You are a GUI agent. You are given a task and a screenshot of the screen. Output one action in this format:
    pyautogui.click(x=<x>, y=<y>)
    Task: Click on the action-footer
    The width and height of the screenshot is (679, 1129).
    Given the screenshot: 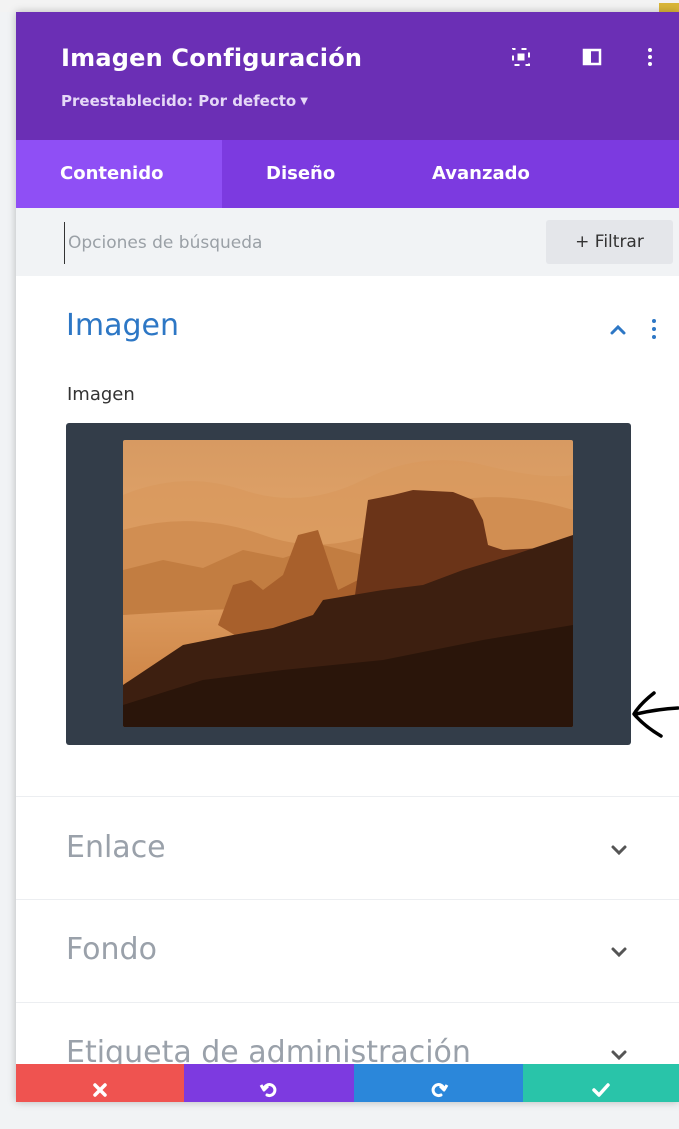 What is the action you would take?
    pyautogui.click(x=347, y=1083)
    